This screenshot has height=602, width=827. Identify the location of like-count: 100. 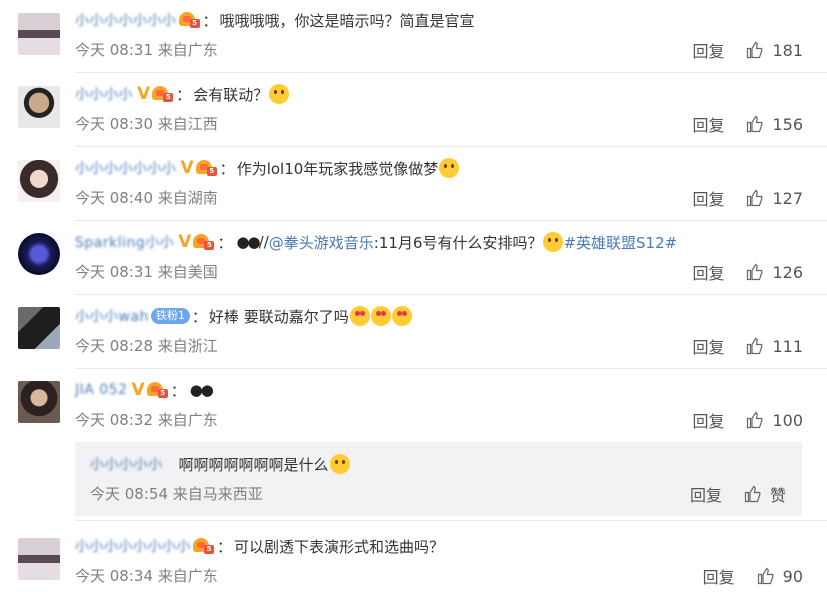
(787, 420).